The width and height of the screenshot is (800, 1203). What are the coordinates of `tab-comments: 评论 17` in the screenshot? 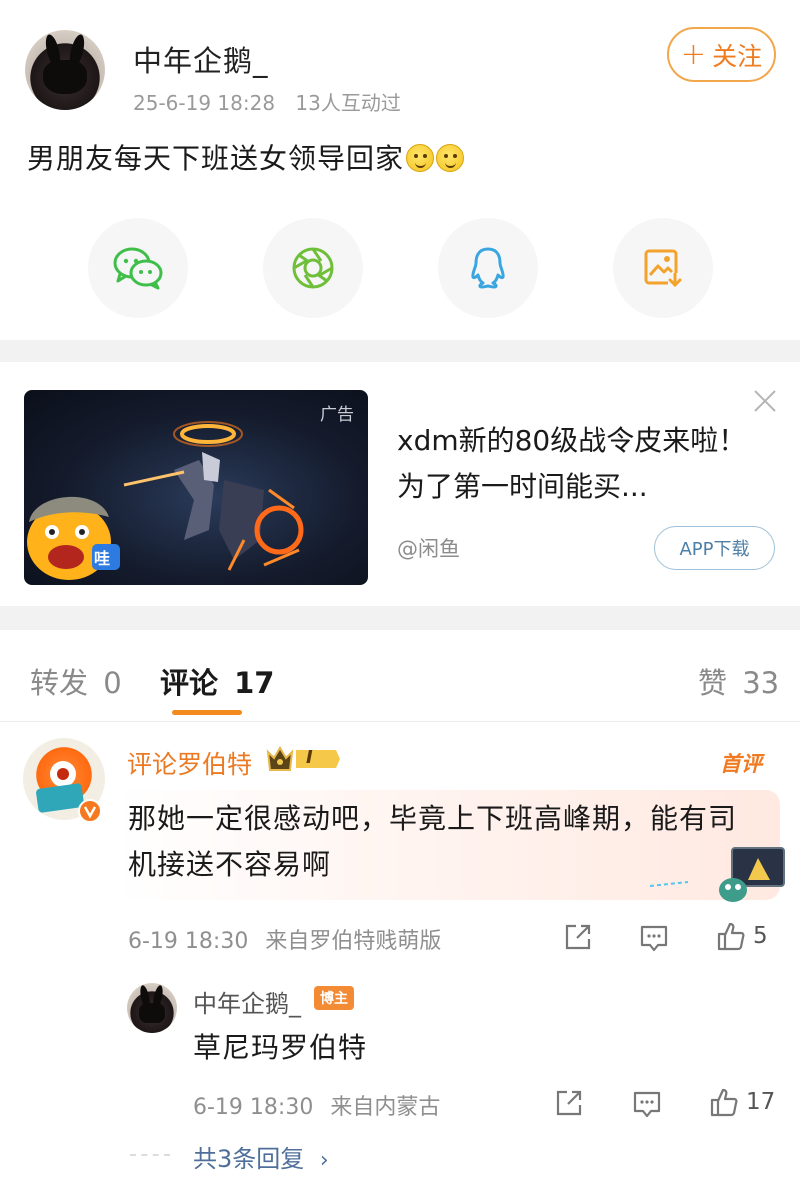 It's located at (217, 681).